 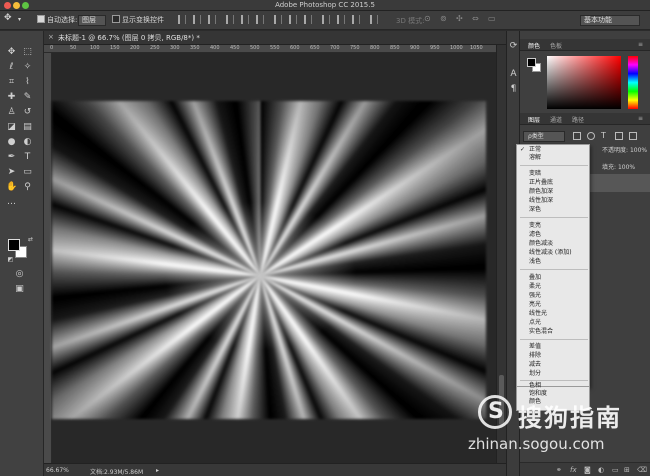 I want to click on distribute-right-icon, so click(x=356, y=19).